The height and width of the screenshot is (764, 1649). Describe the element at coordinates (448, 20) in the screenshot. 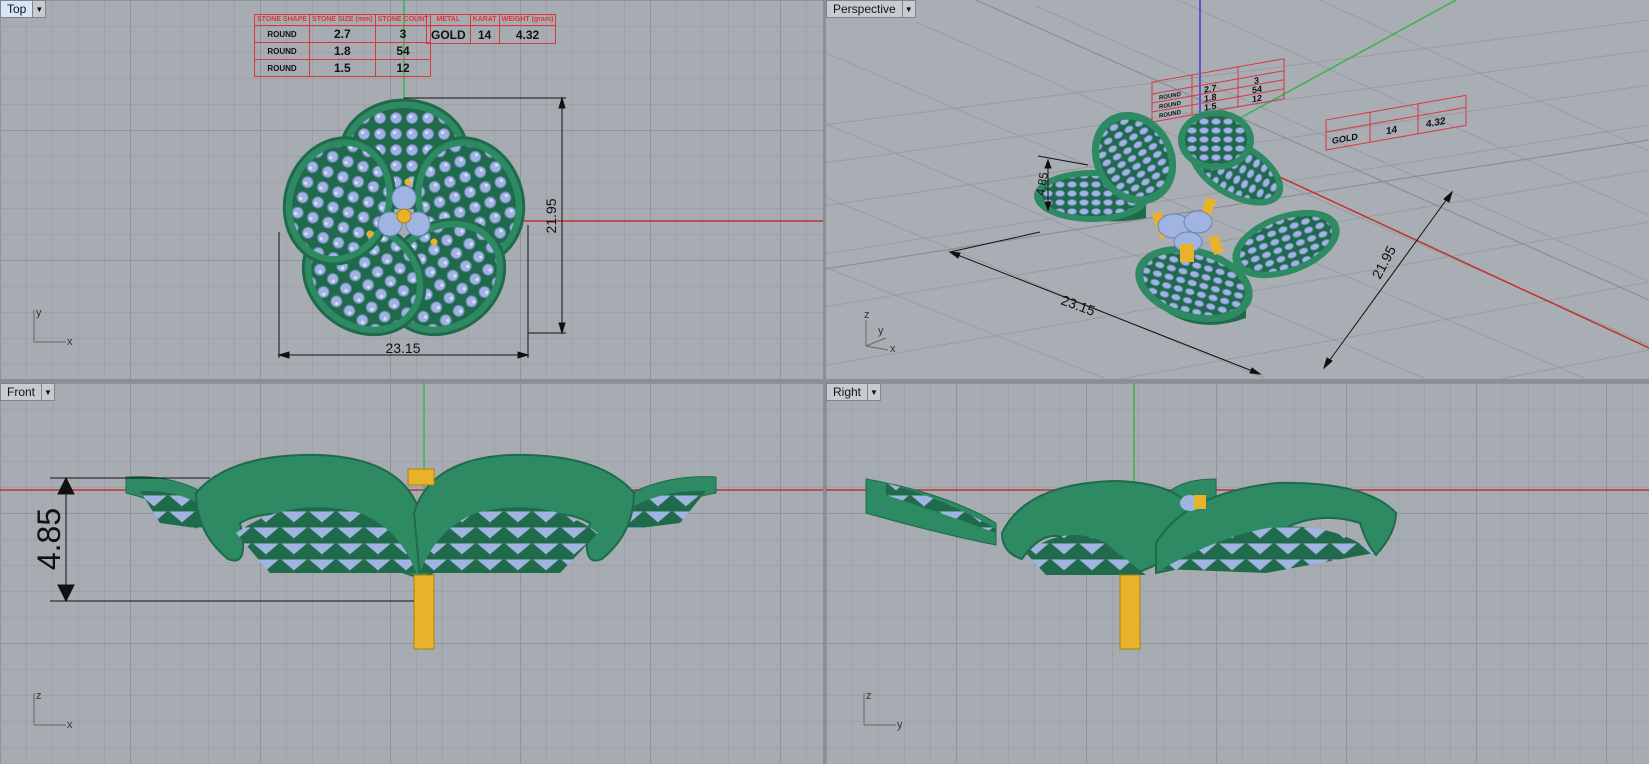

I see `metal-header: METAL` at that location.